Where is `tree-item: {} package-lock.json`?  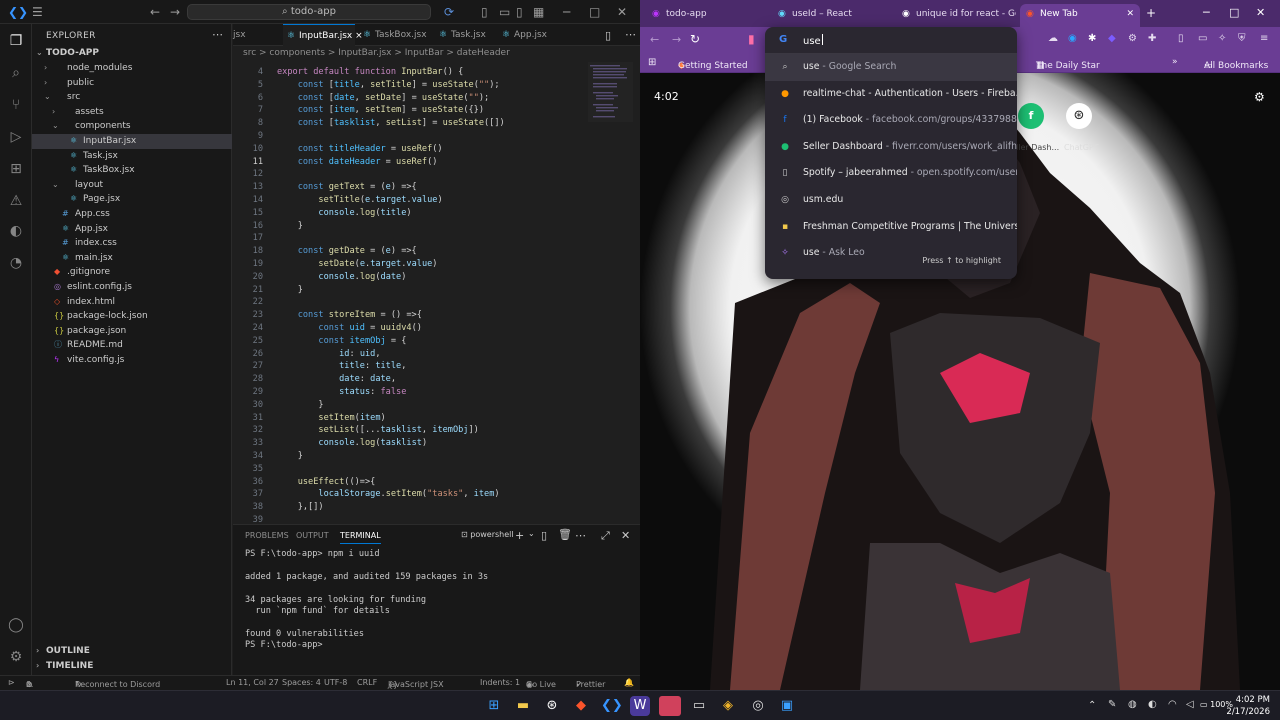 tree-item: {} package-lock.json is located at coordinates (132, 316).